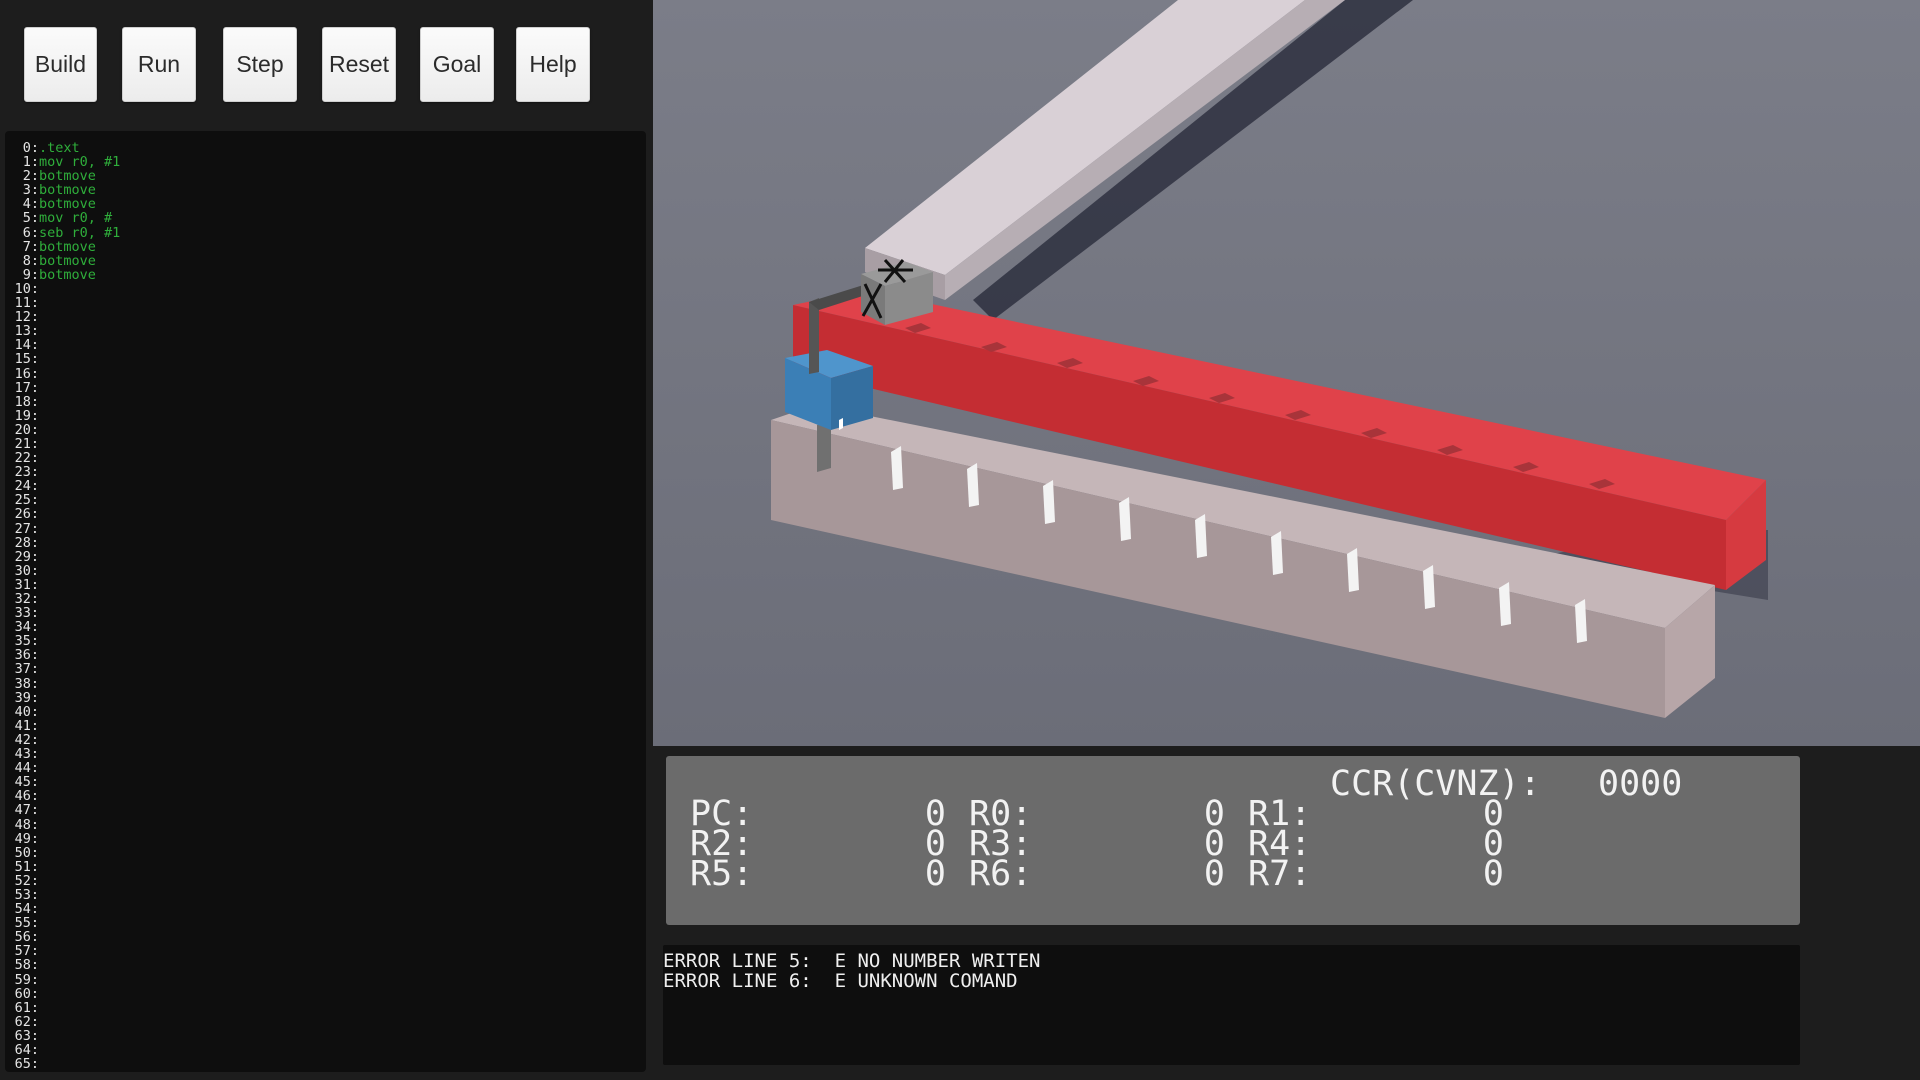 The image size is (1920, 1080). I want to click on code-line: 48:, so click(62, 824).